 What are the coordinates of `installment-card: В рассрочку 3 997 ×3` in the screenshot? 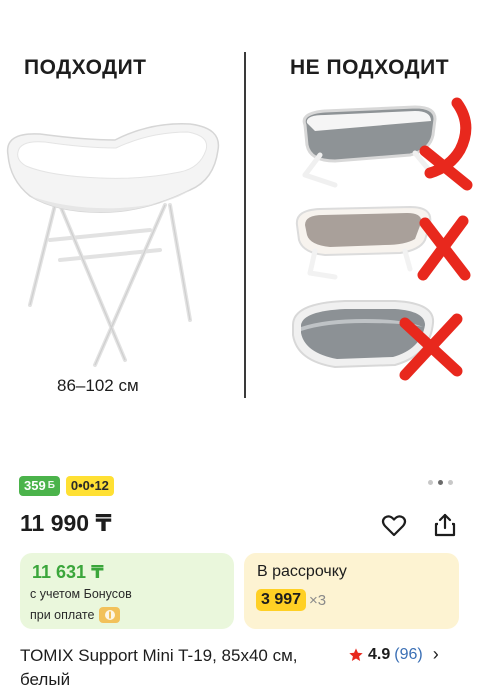 It's located at (351, 591).